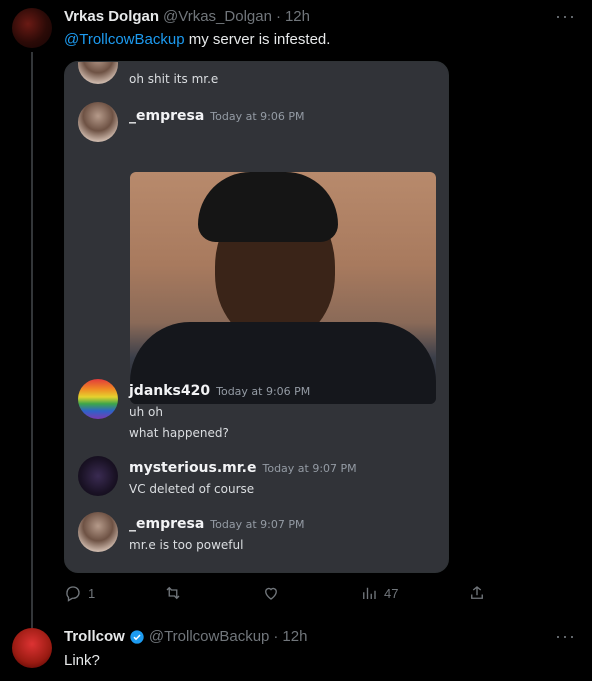  Describe the element at coordinates (209, 636) in the screenshot. I see `user-handle: @TrollcowBackup` at that location.